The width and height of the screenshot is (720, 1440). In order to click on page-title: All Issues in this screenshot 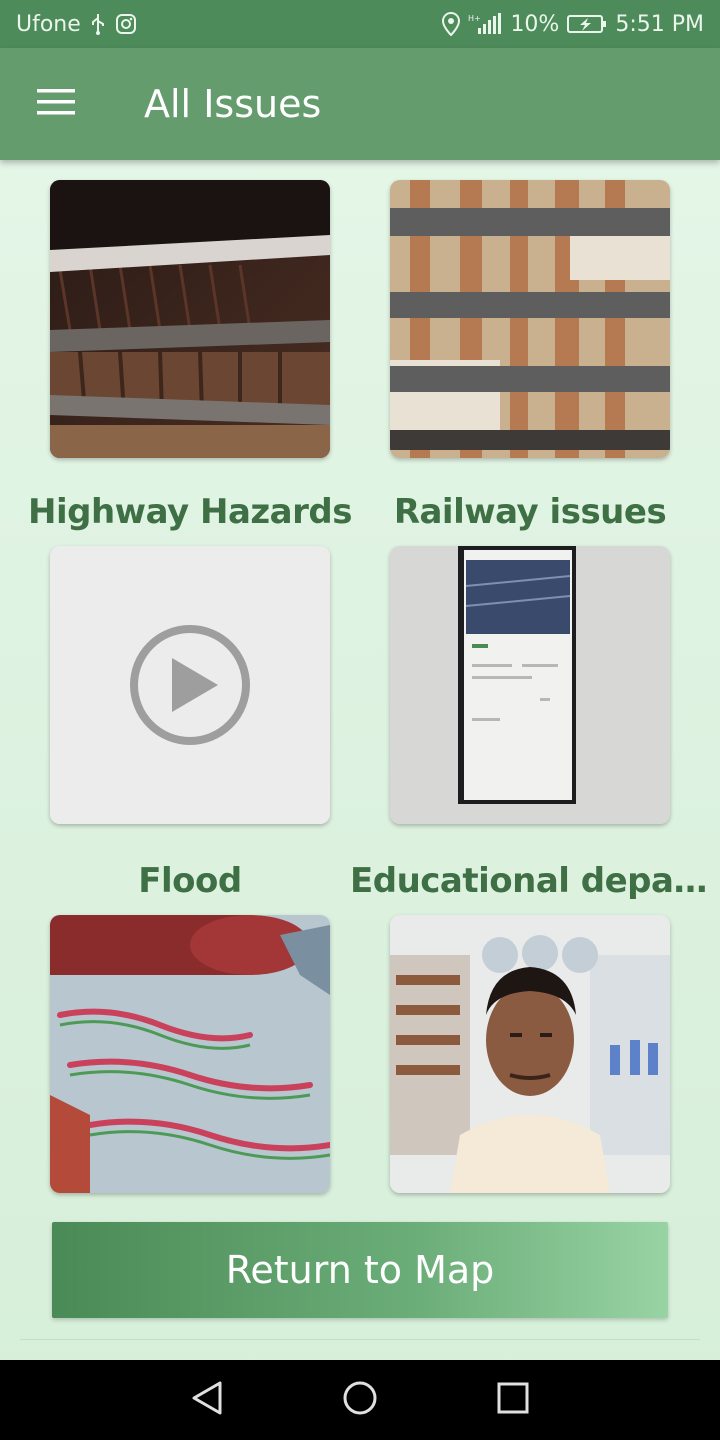, I will do `click(233, 104)`.